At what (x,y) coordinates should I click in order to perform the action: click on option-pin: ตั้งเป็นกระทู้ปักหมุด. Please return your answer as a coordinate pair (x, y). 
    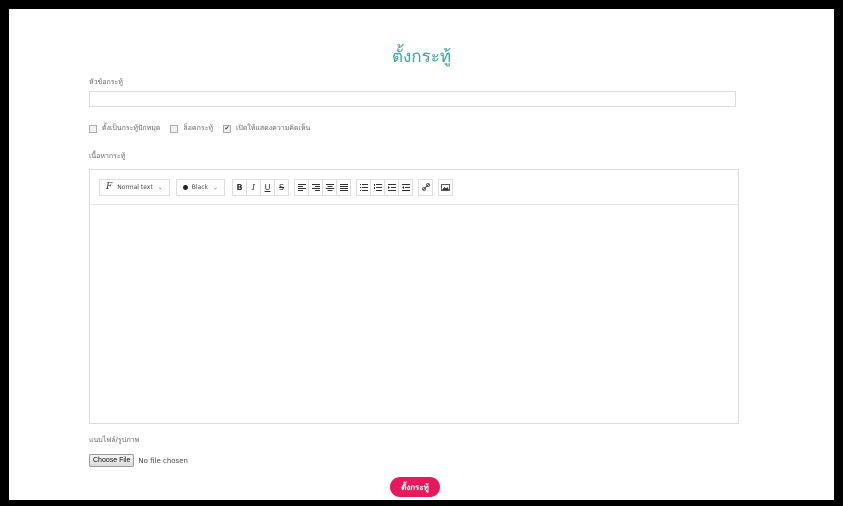
    Looking at the image, I should click on (124, 128).